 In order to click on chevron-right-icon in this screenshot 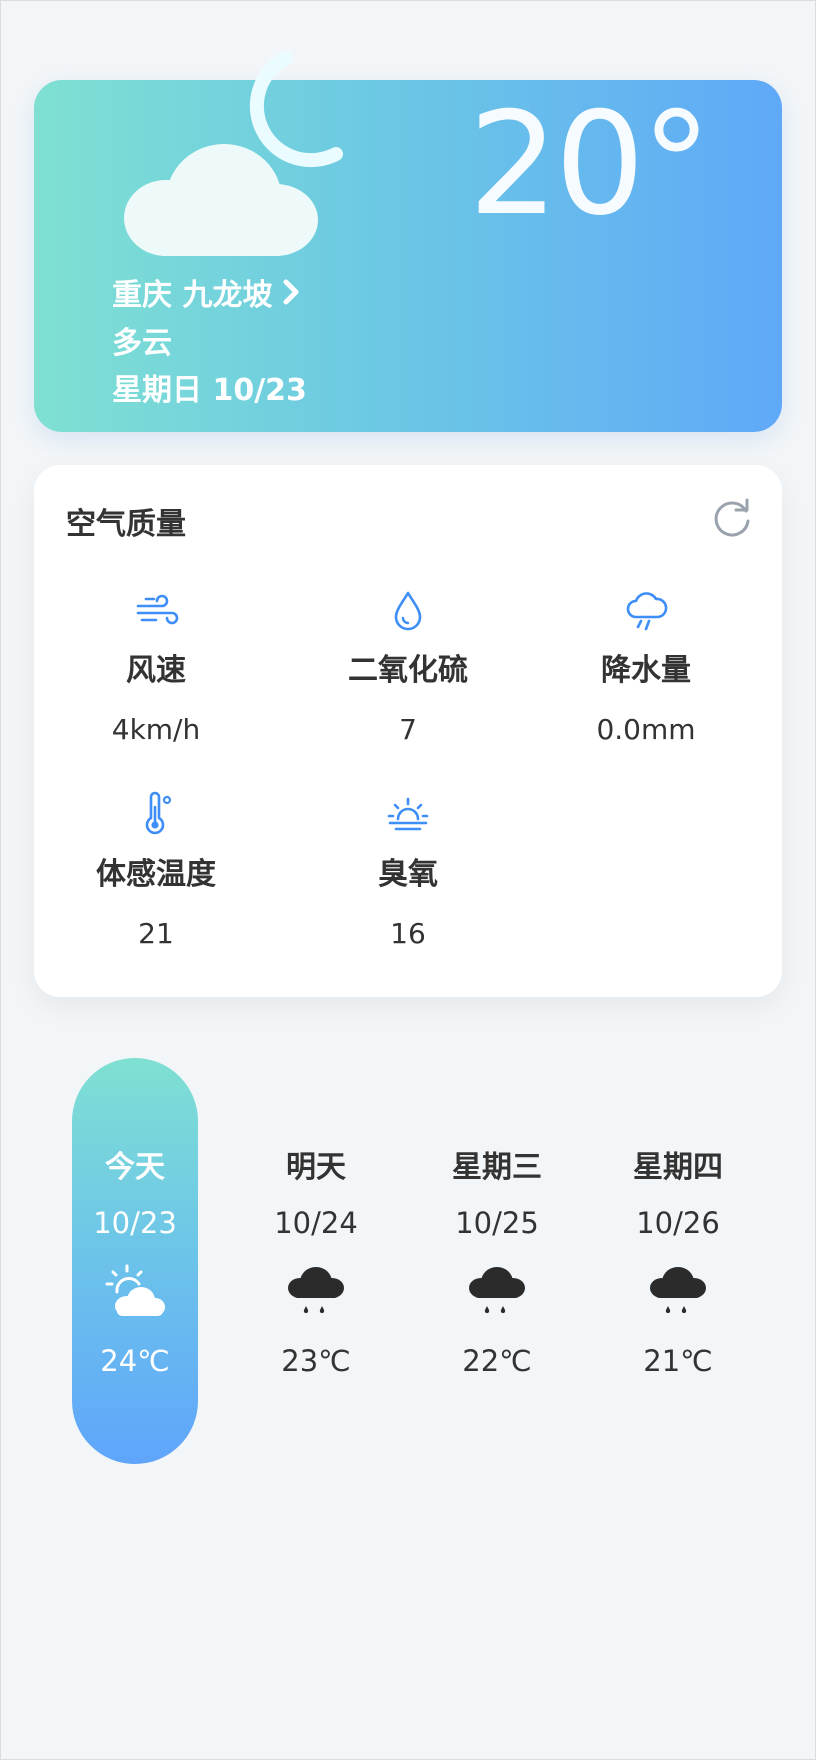, I will do `click(291, 292)`.